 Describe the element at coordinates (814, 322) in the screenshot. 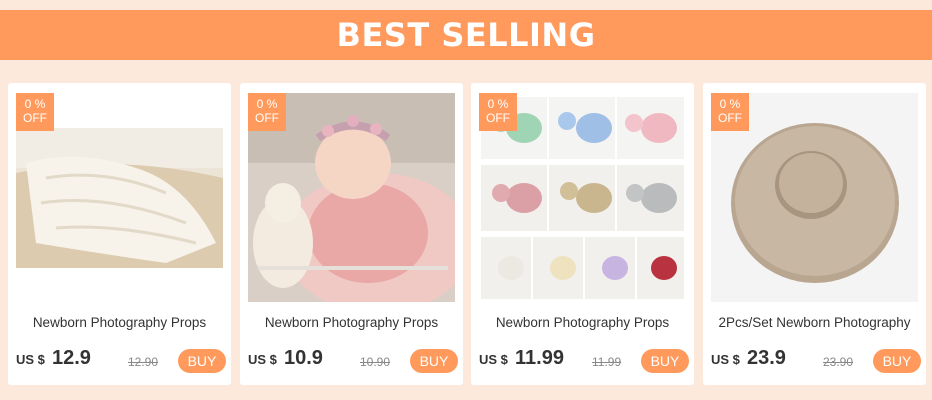

I see `product-name: 2Pcs/Set Newborn Photography` at that location.